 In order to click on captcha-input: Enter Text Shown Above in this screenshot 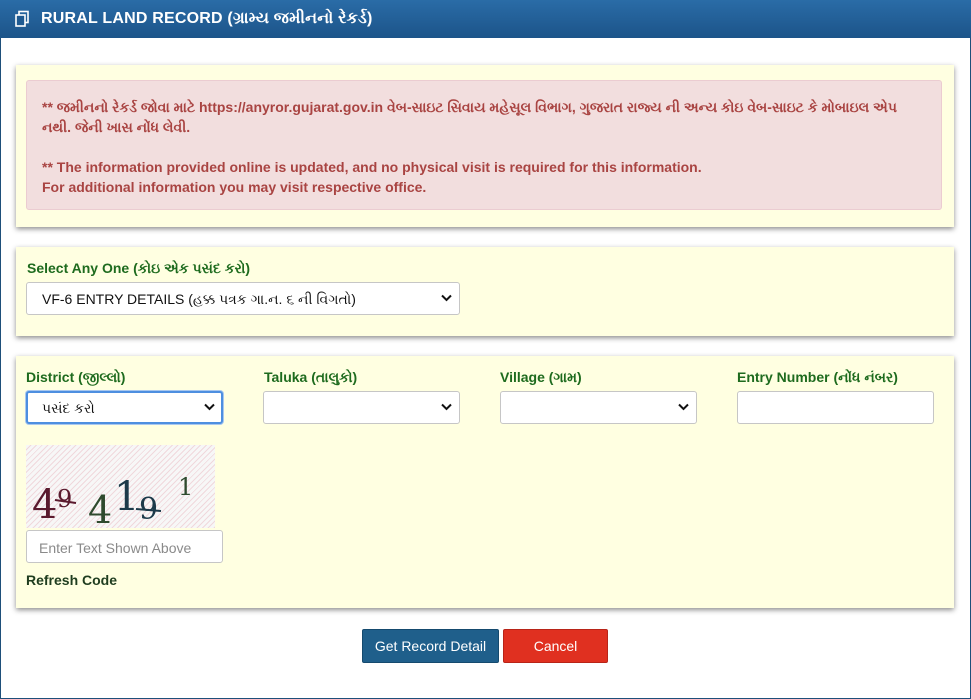, I will do `click(124, 546)`.